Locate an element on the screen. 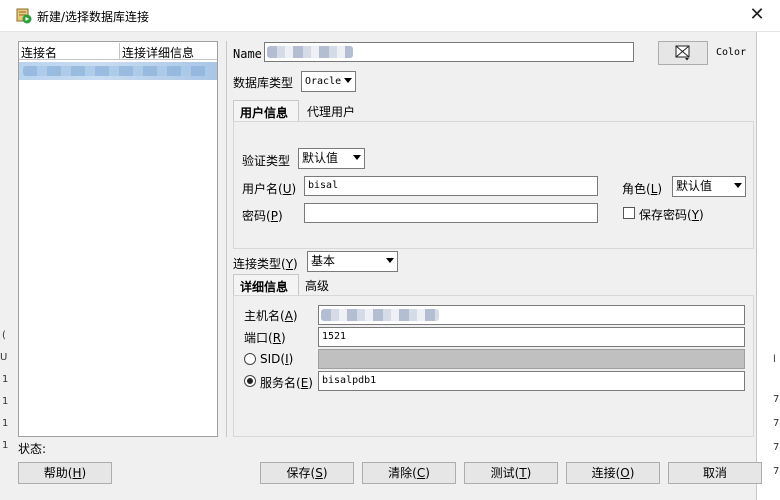 The image size is (780, 500). cancel-button: 取消 is located at coordinates (715, 473).